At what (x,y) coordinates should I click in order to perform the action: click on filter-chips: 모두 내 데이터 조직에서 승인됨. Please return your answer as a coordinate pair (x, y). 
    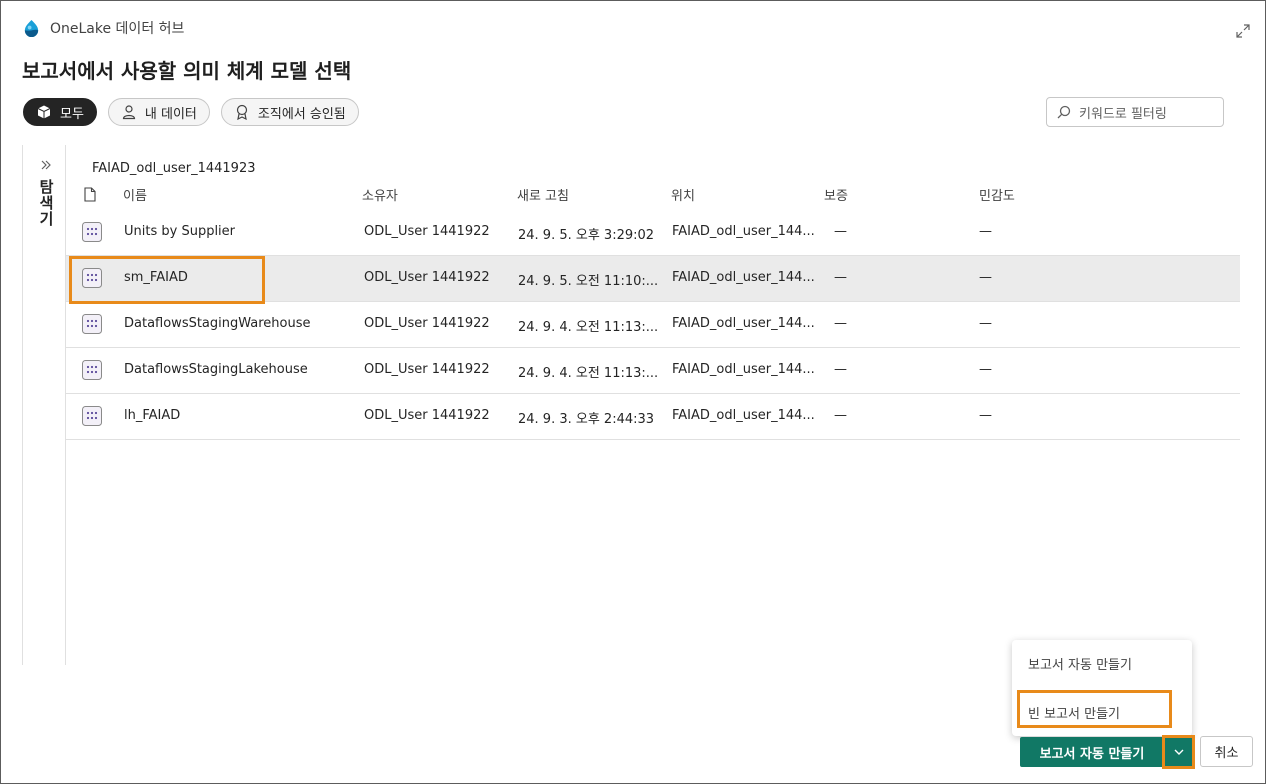
    Looking at the image, I should click on (191, 112).